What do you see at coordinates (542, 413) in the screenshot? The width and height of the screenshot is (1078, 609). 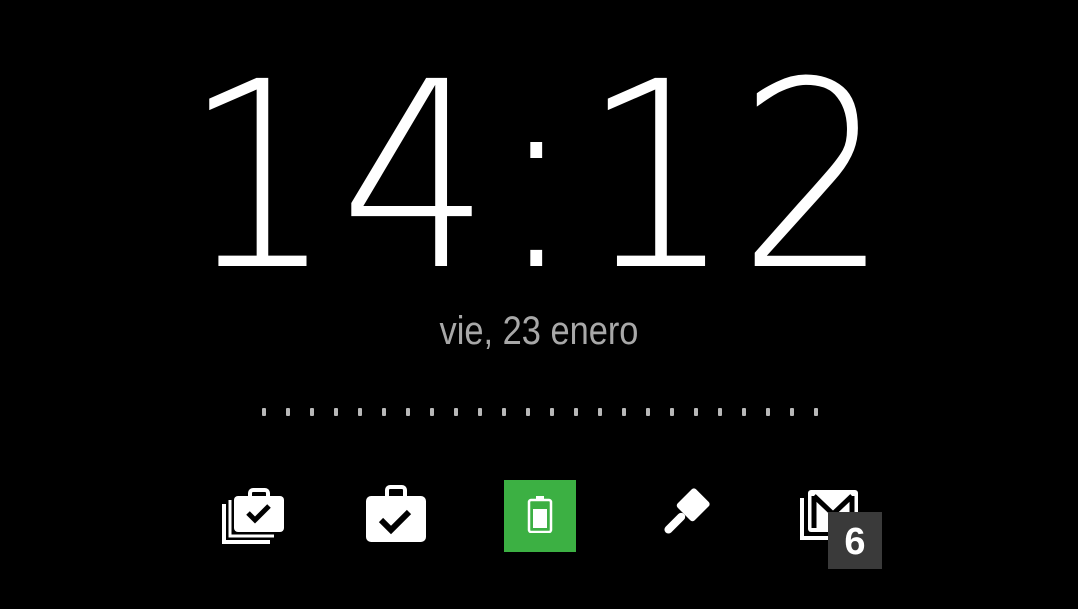 I see `page-indicator` at bounding box center [542, 413].